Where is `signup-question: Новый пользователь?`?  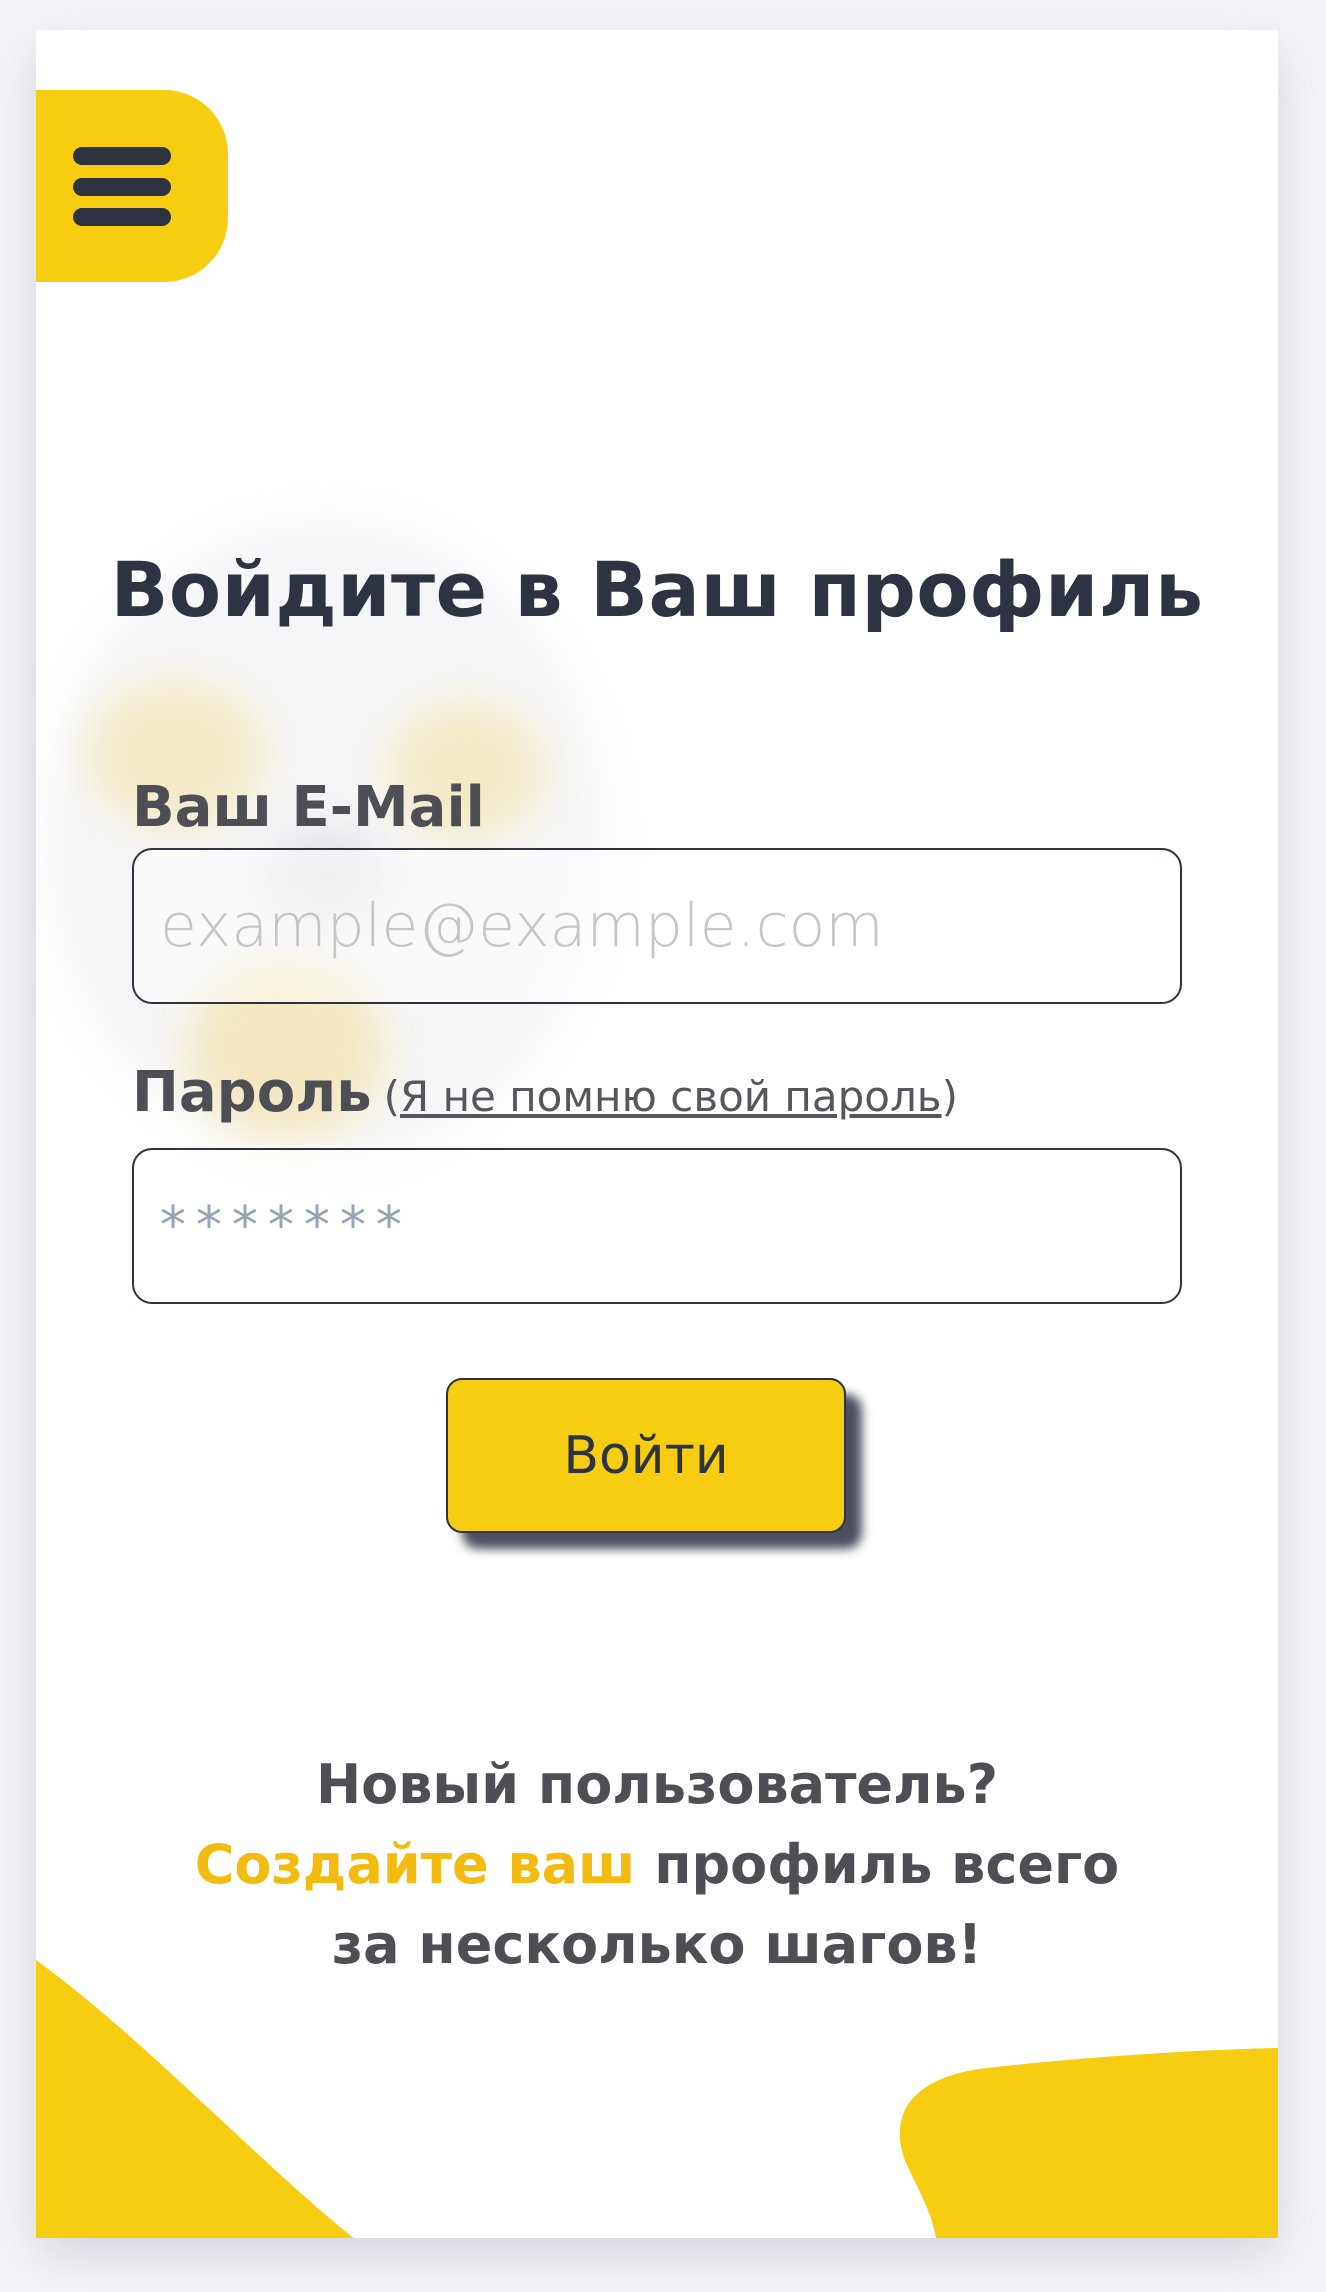 signup-question: Новый пользователь? is located at coordinates (657, 1784).